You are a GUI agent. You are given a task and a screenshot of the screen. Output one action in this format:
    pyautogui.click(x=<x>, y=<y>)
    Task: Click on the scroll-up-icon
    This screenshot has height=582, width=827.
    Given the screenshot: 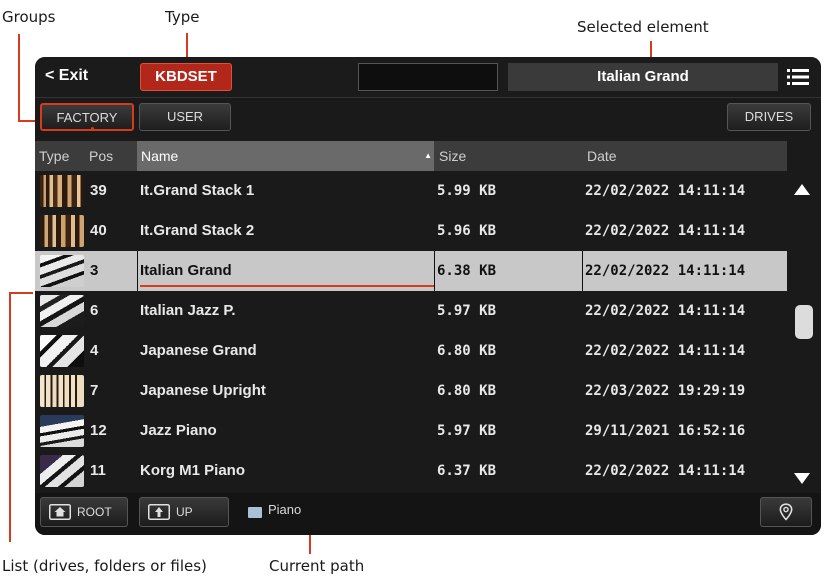 What is the action you would take?
    pyautogui.click(x=802, y=189)
    